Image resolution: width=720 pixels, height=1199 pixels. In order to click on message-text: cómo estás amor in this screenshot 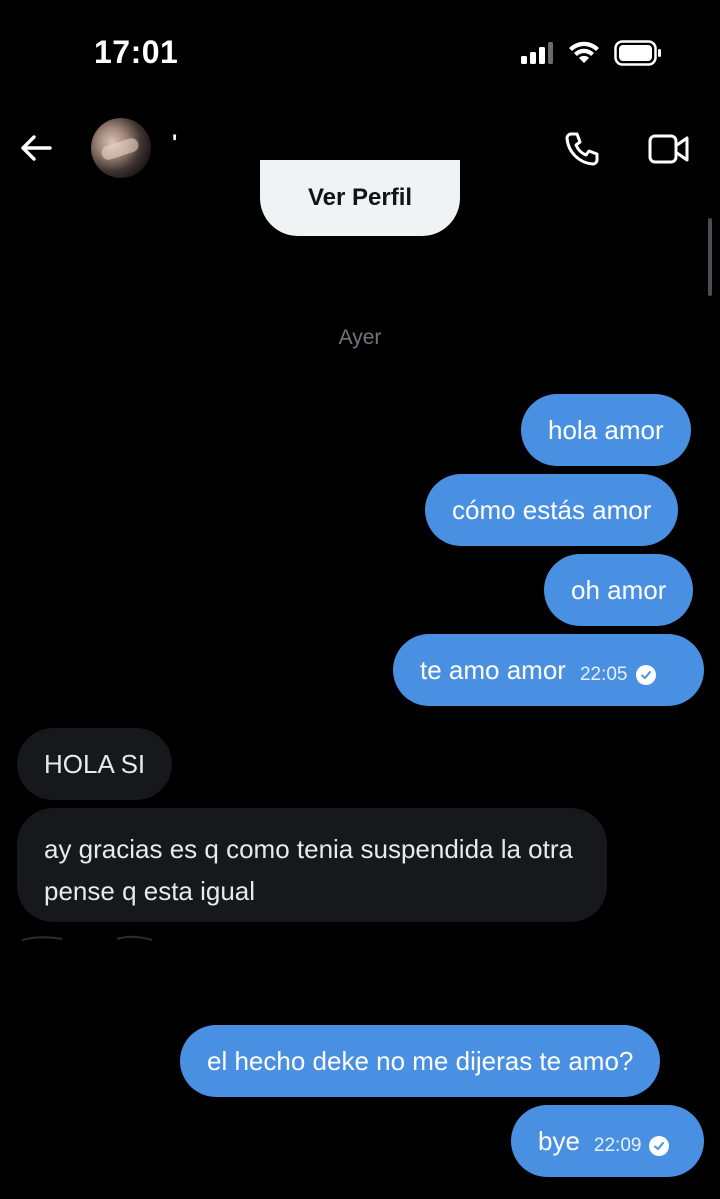, I will do `click(552, 509)`.